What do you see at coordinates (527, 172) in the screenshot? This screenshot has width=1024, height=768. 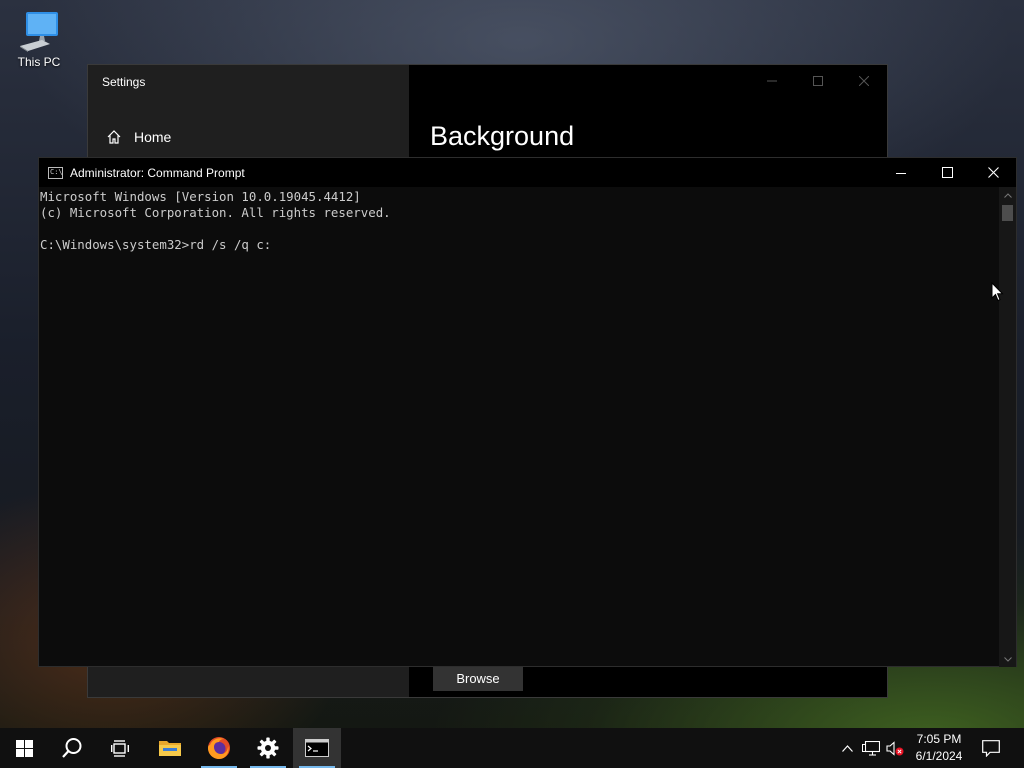 I see `command-prompt-titlebar: C:\ Administrator: Command Prompt` at bounding box center [527, 172].